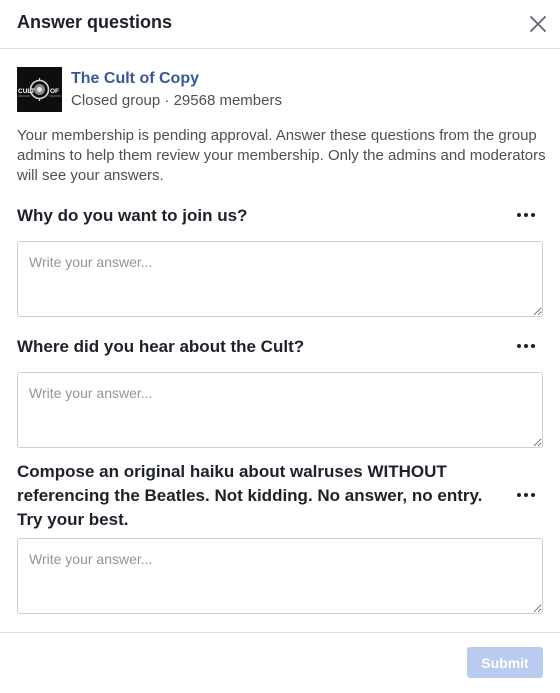 Image resolution: width=560 pixels, height=693 pixels. What do you see at coordinates (116, 100) in the screenshot?
I see `group-privacy: Closed group` at bounding box center [116, 100].